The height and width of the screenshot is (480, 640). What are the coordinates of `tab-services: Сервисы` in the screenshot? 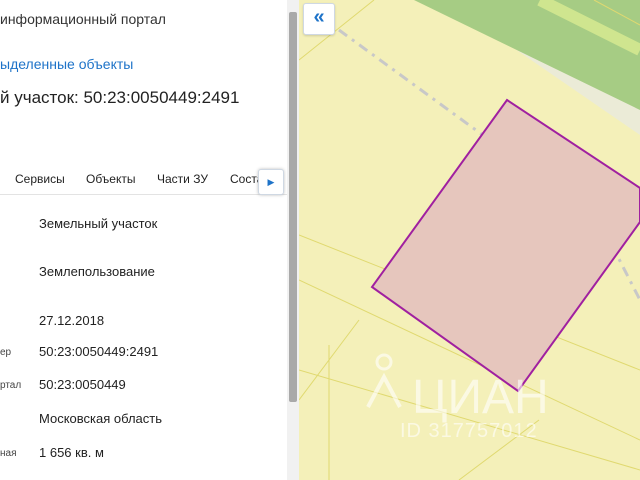 It's located at (40, 179).